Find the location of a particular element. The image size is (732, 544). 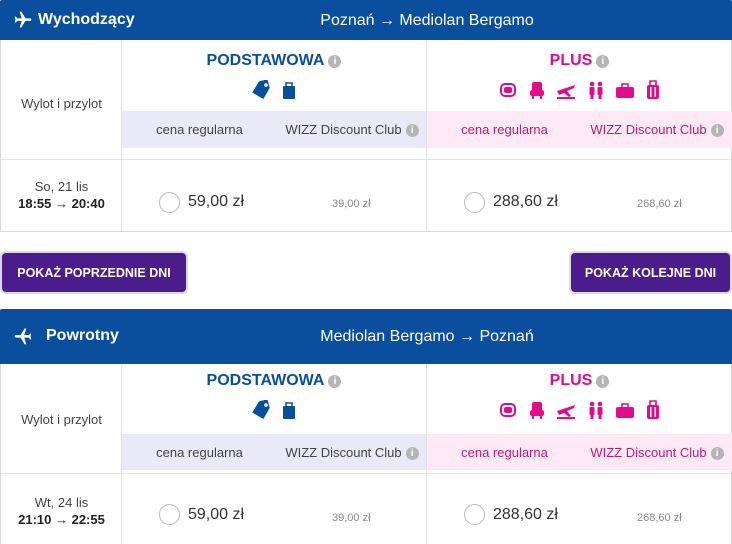

direction-title: Wychodzący is located at coordinates (86, 19).